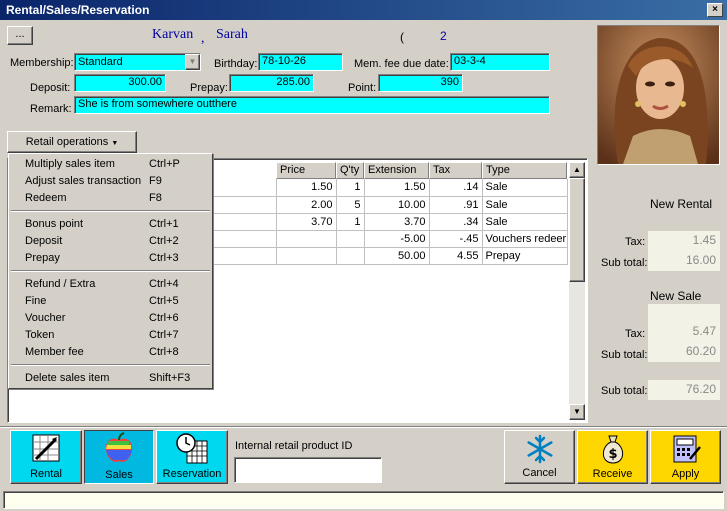  Describe the element at coordinates (624, 263) in the screenshot. I see `rental-subtotal-label: Sub total:` at that location.